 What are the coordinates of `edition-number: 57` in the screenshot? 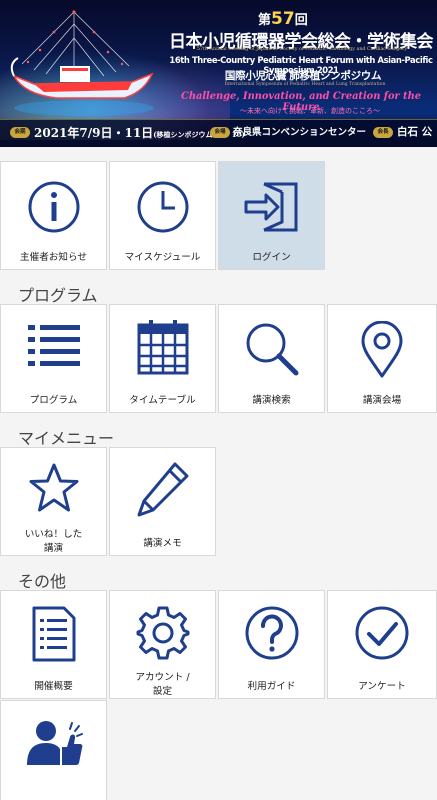 It's located at (283, 19).